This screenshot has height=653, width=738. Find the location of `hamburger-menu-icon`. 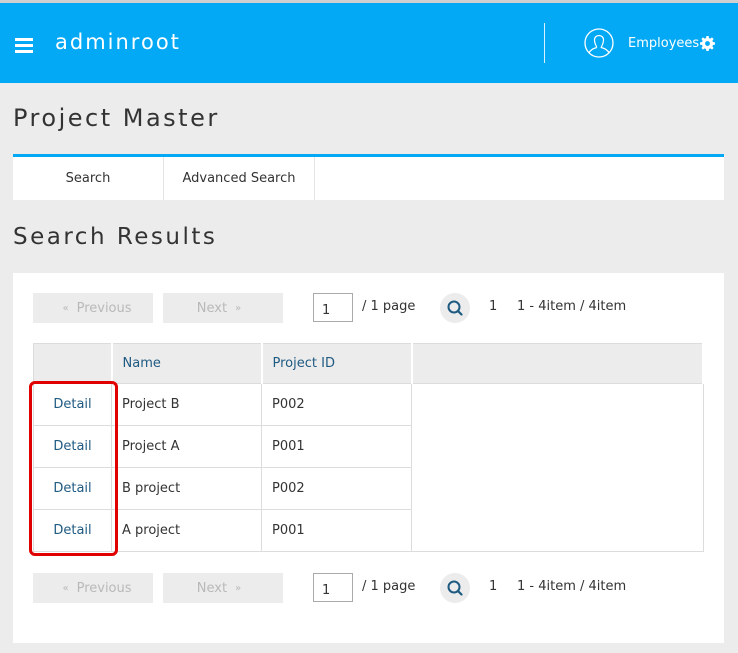

hamburger-menu-icon is located at coordinates (24, 46).